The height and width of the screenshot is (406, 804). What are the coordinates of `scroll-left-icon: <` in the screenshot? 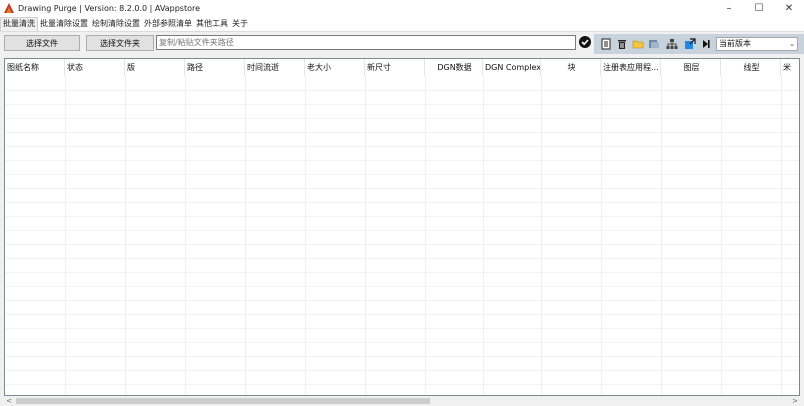 It's located at (9, 401).